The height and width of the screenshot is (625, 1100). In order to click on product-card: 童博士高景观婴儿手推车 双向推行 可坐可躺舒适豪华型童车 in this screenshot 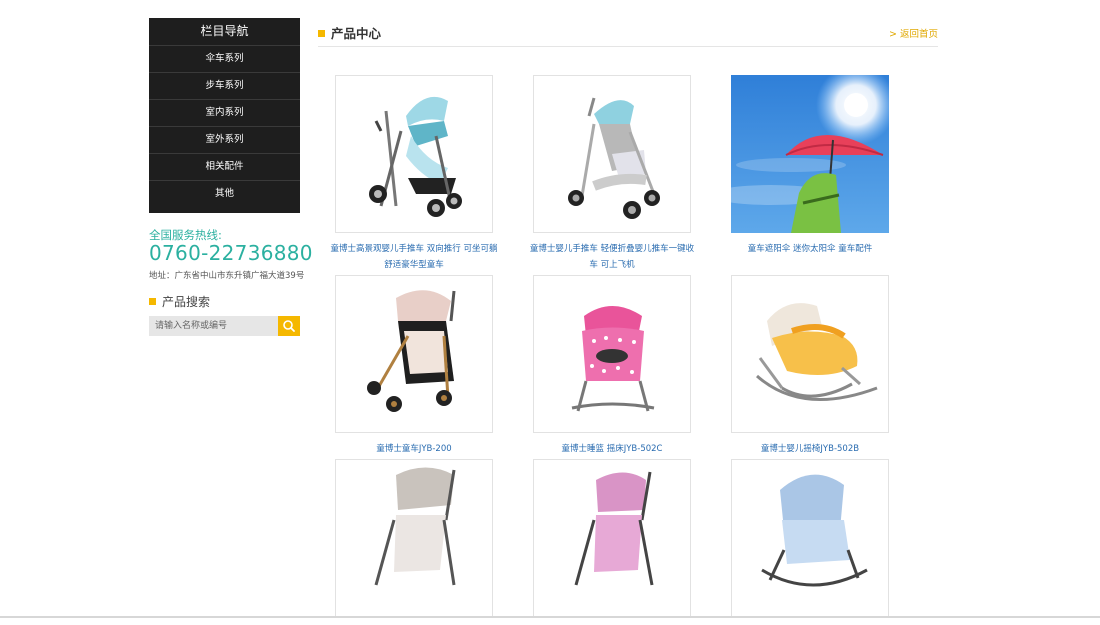, I will do `click(414, 174)`.